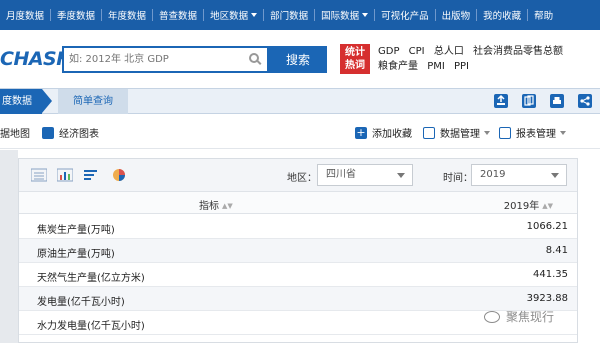 This screenshot has height=343, width=600. Describe the element at coordinates (365, 175) in the screenshot. I see `region-select: 四川省` at that location.